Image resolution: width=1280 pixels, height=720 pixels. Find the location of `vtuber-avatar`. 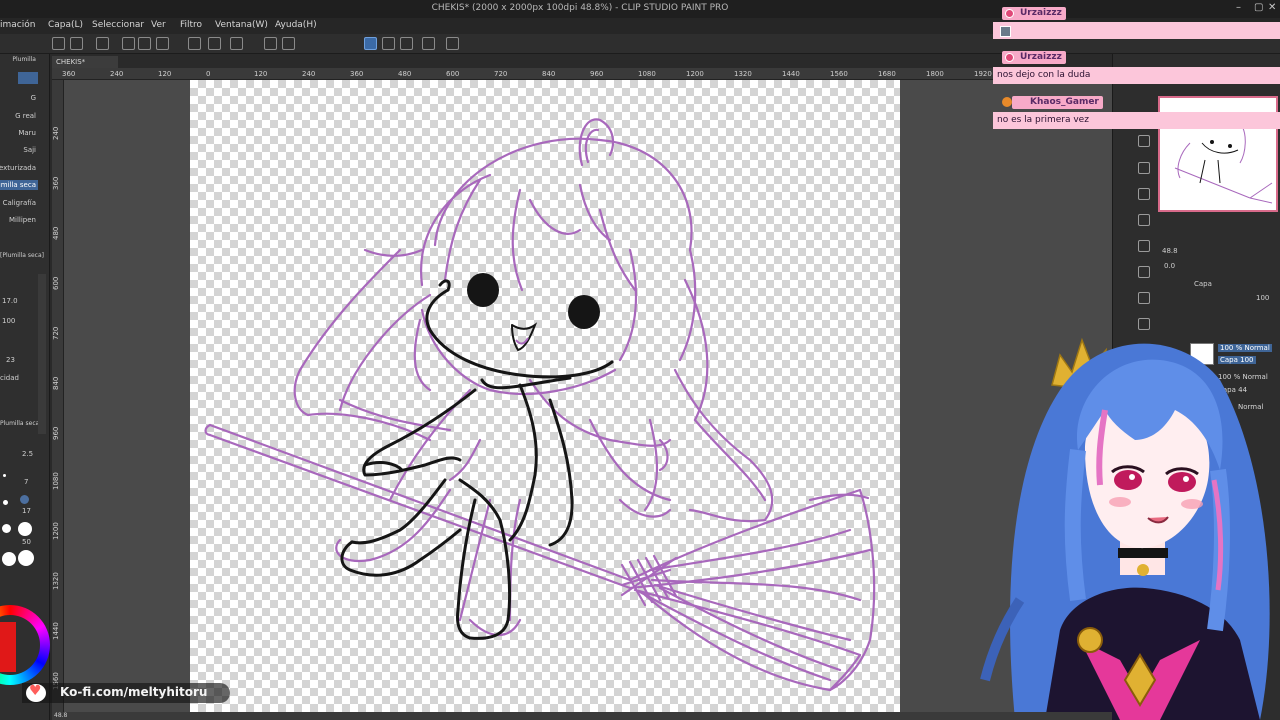

vtuber-avatar is located at coordinates (1125, 528).